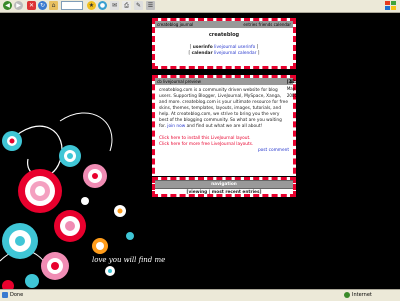  Describe the element at coordinates (150, 5) in the screenshot. I see `edit-icon: ☰` at that location.